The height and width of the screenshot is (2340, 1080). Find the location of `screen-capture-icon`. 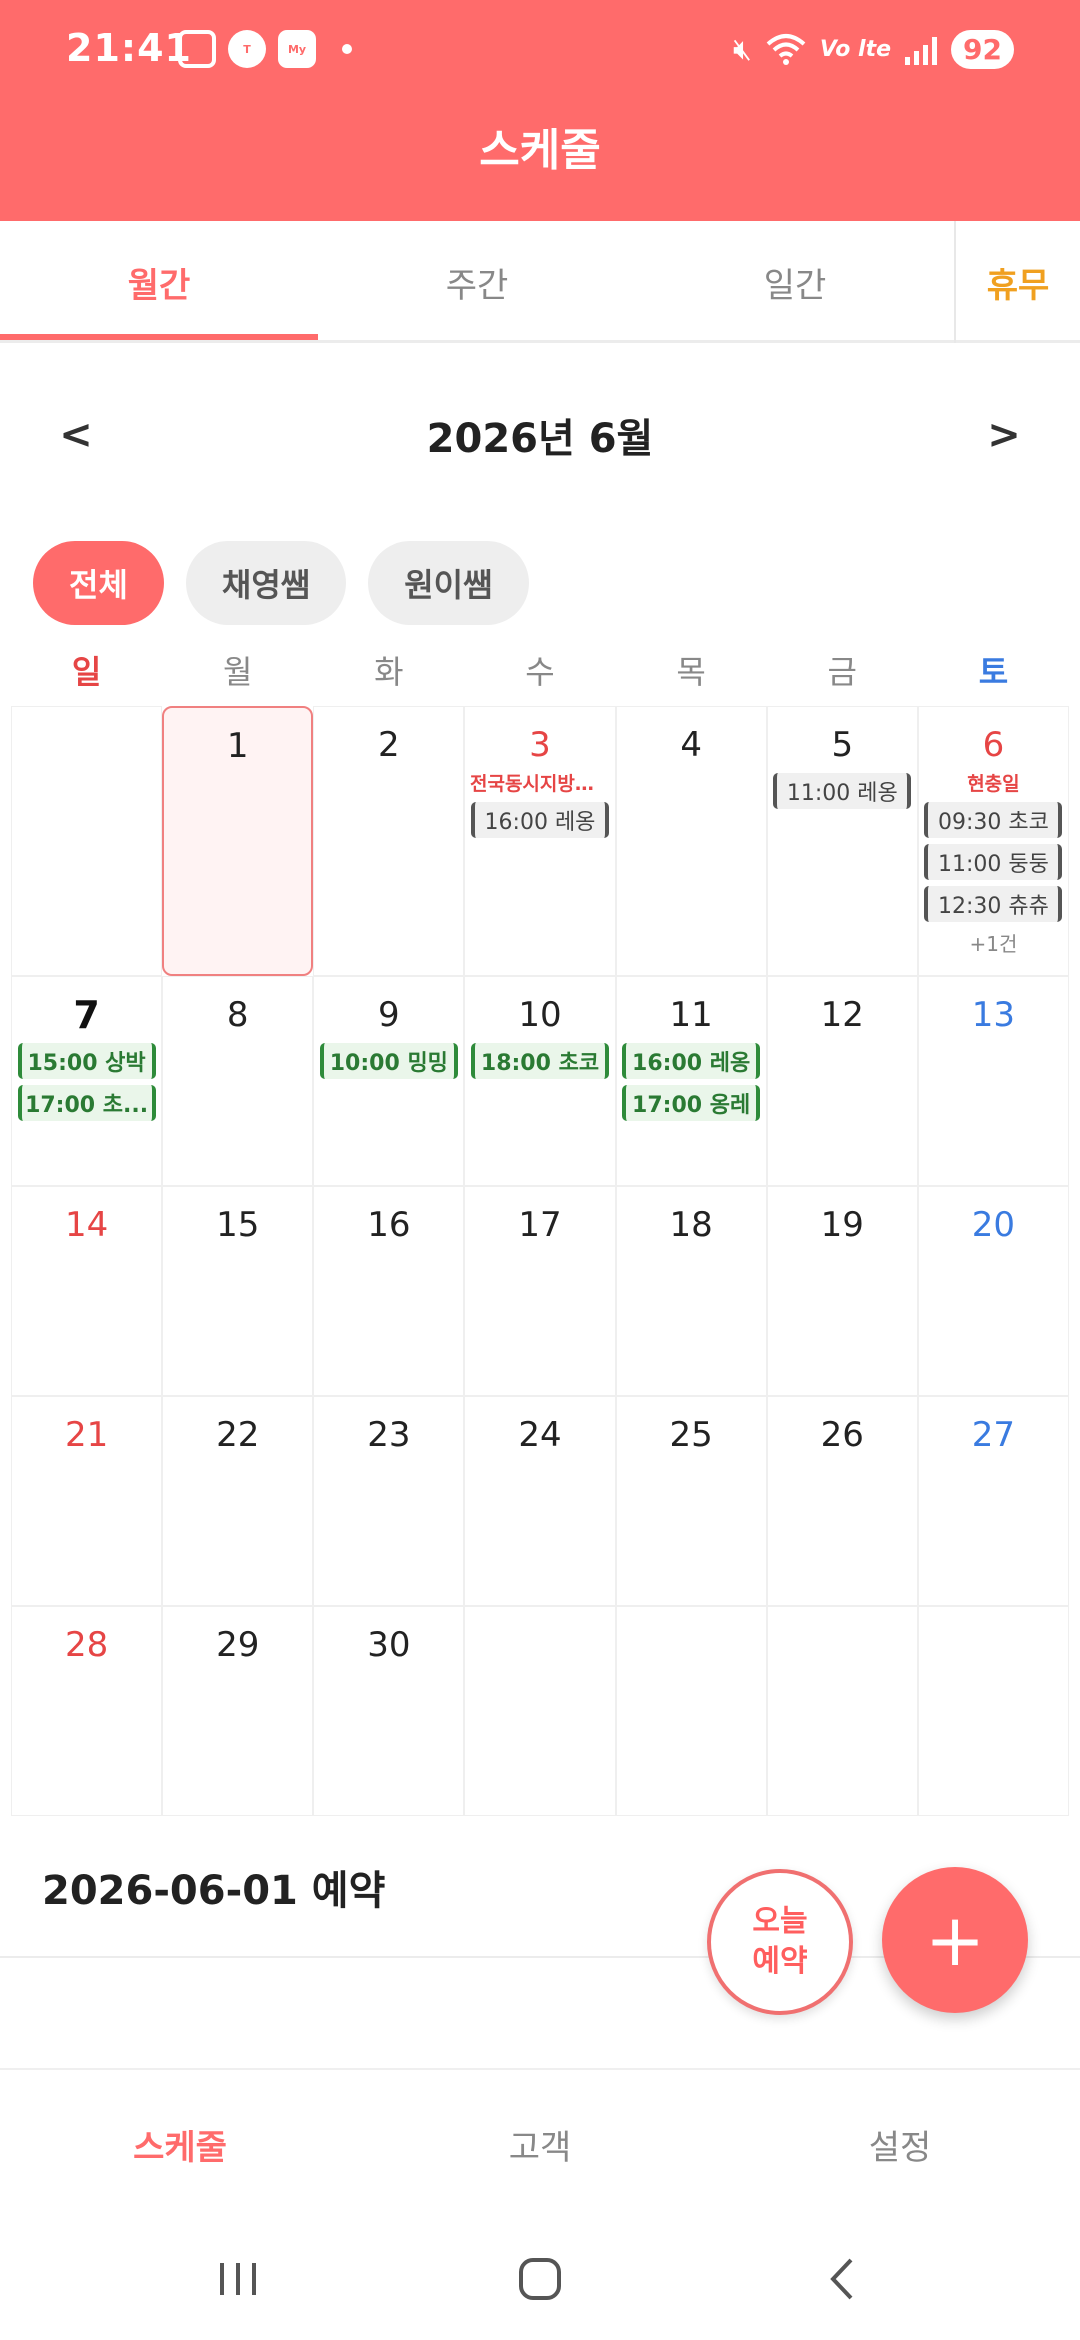

screen-capture-icon is located at coordinates (197, 49).